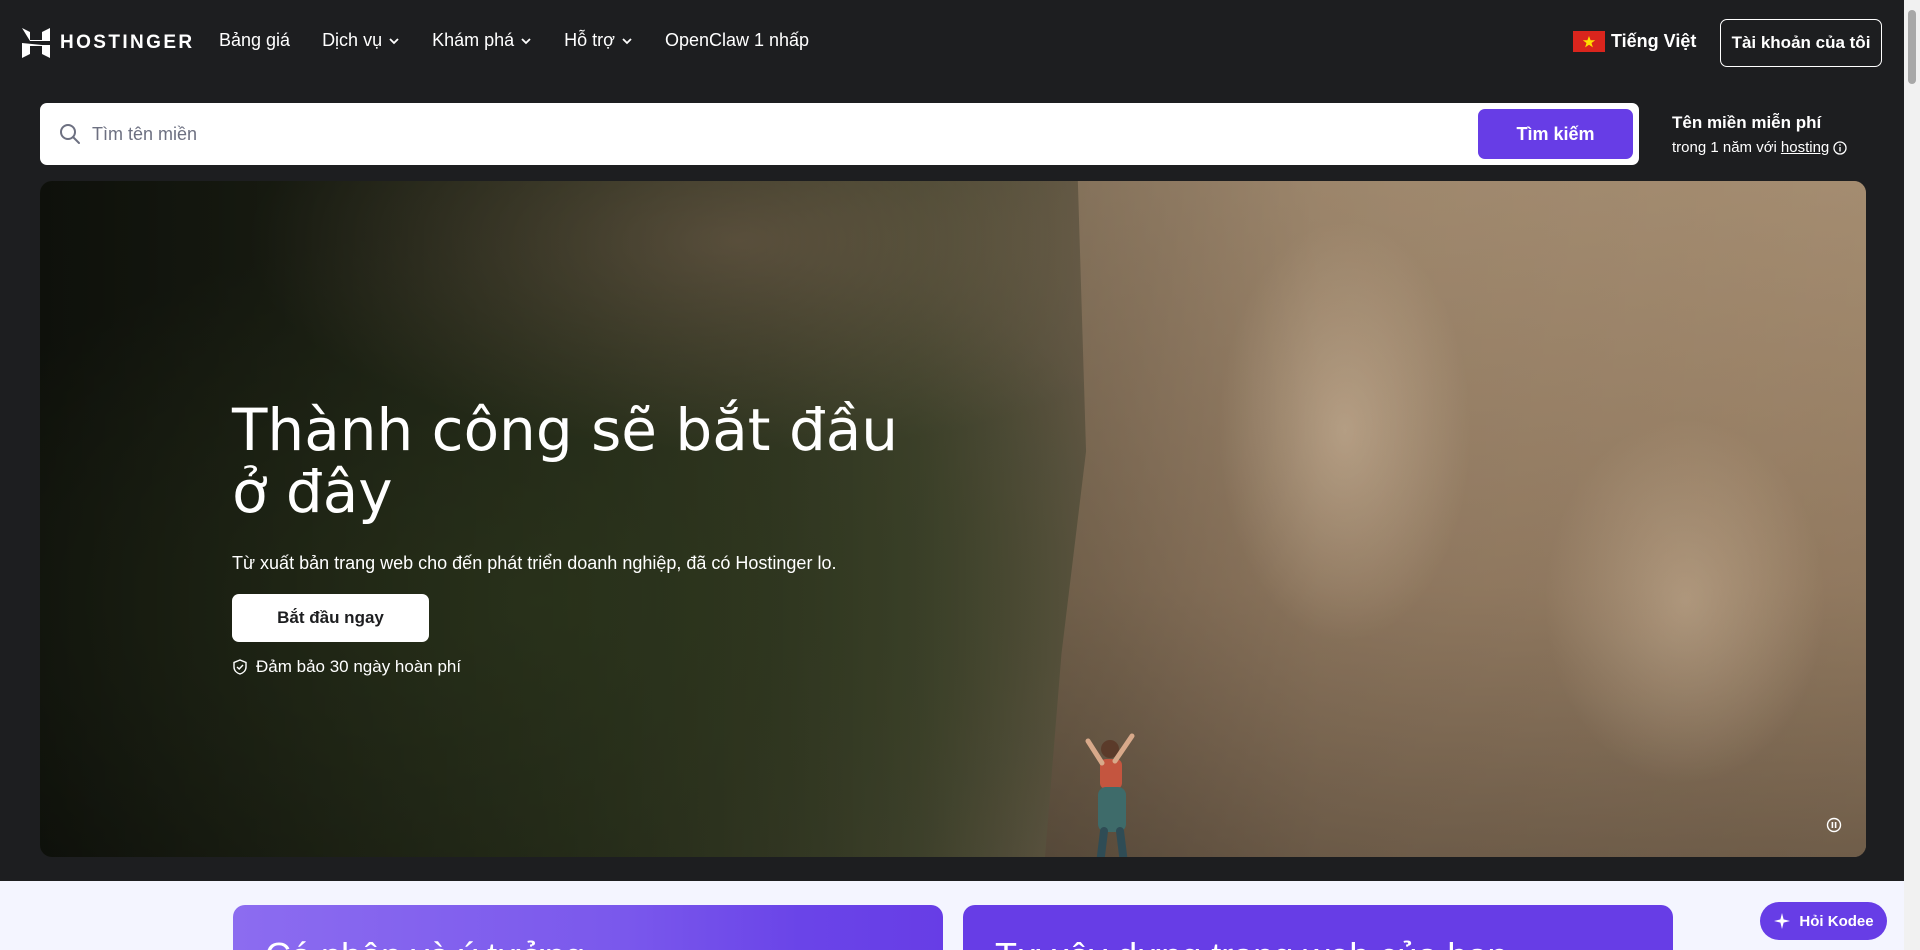 This screenshot has height=950, width=1920. Describe the element at coordinates (352, 40) in the screenshot. I see `nav-item-label: Dịch vụ` at that location.